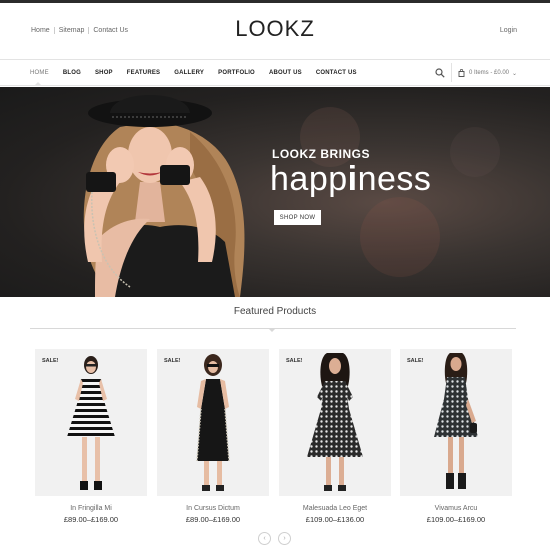  Describe the element at coordinates (213, 508) in the screenshot. I see `product-name: In Cursus Dictum` at that location.